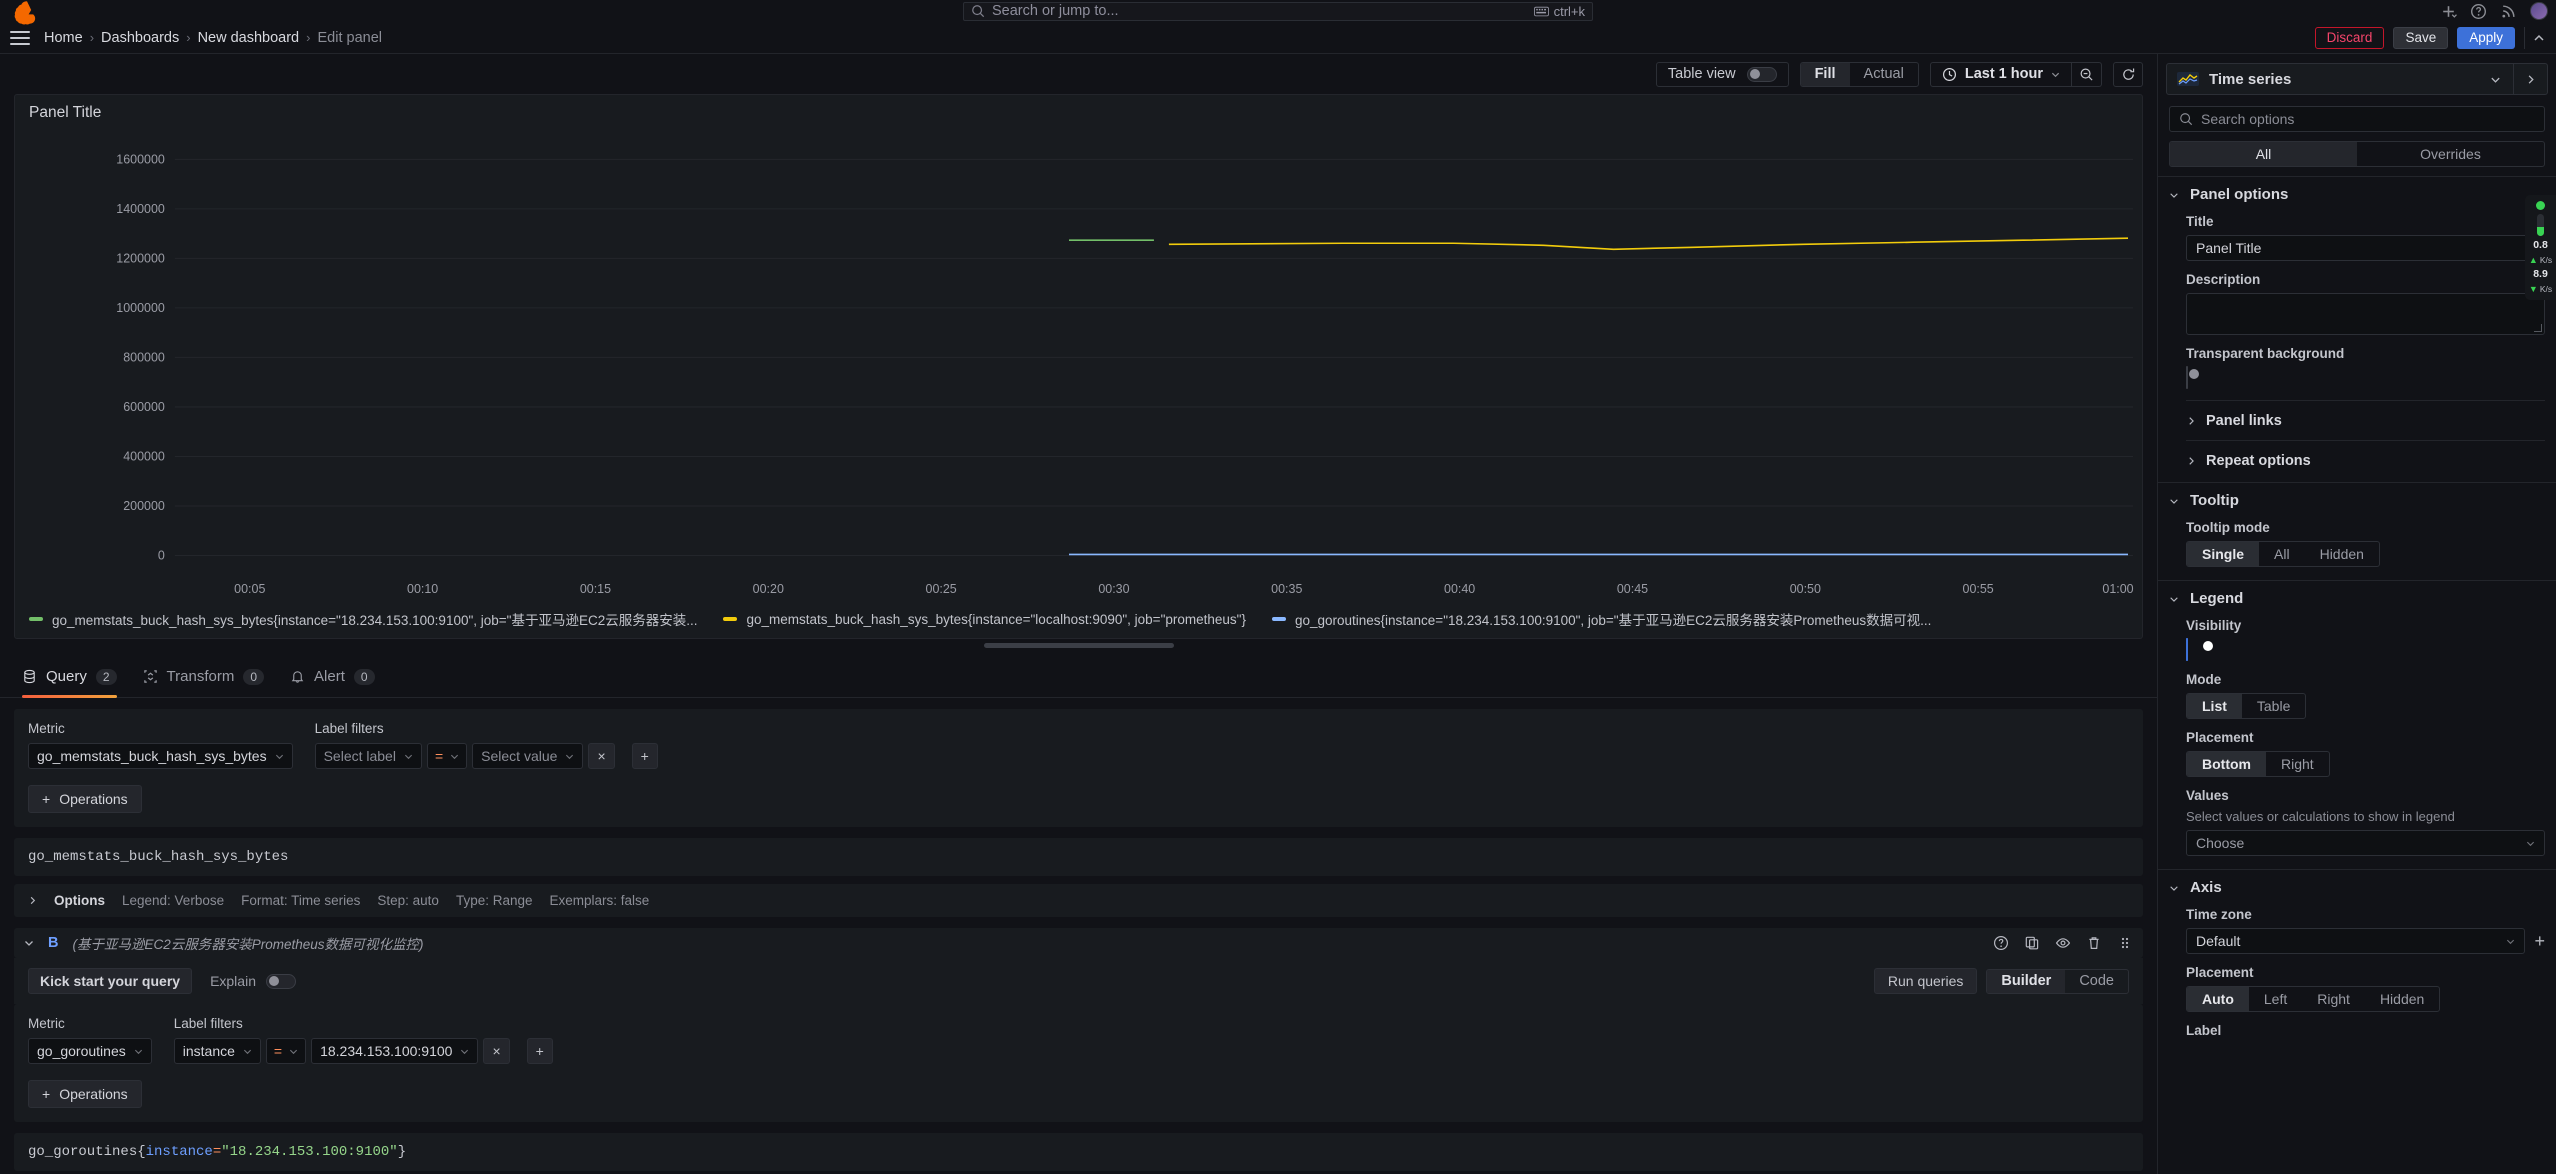 This screenshot has height=1174, width=2556. I want to click on plus-icon, so click(2448, 11).